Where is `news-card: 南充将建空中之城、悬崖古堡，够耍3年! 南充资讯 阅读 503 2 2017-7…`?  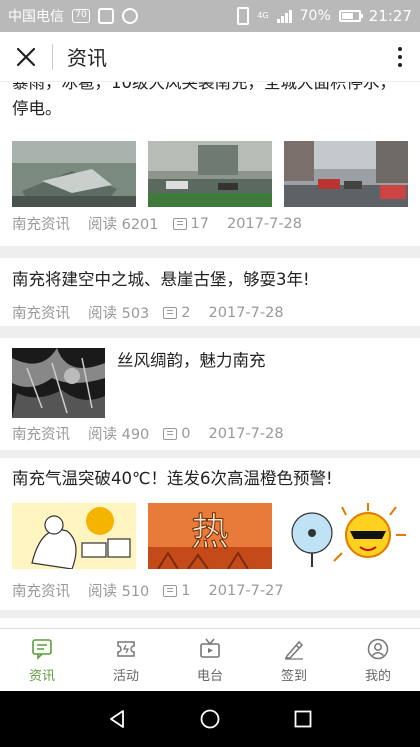
news-card: 南充将建空中之城、悬崖古堡，够耍3年! 南充资讯 阅读 503 2 2017-7… is located at coordinates (210, 292).